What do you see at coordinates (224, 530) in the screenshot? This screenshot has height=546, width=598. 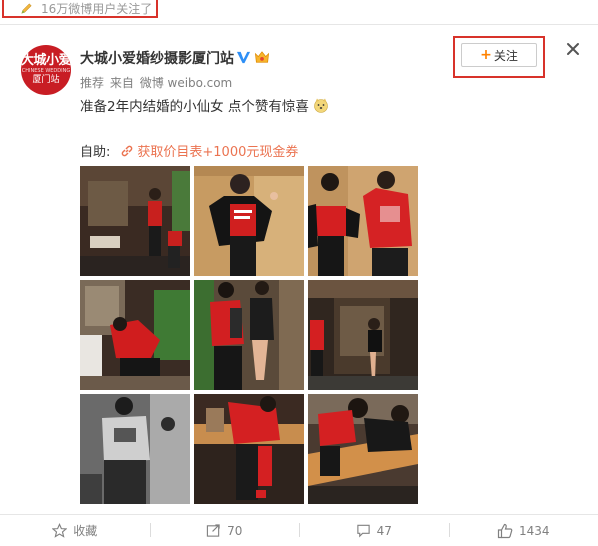 I see `repost-button: 70` at bounding box center [224, 530].